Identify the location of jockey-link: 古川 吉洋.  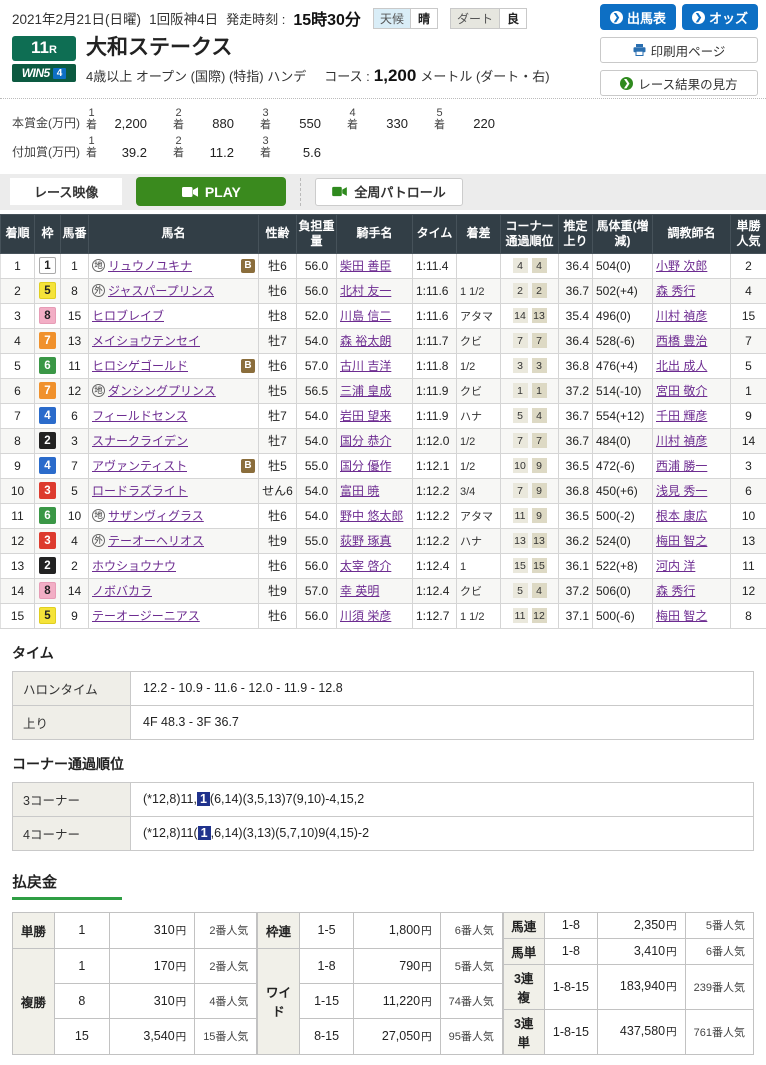
(365, 366).